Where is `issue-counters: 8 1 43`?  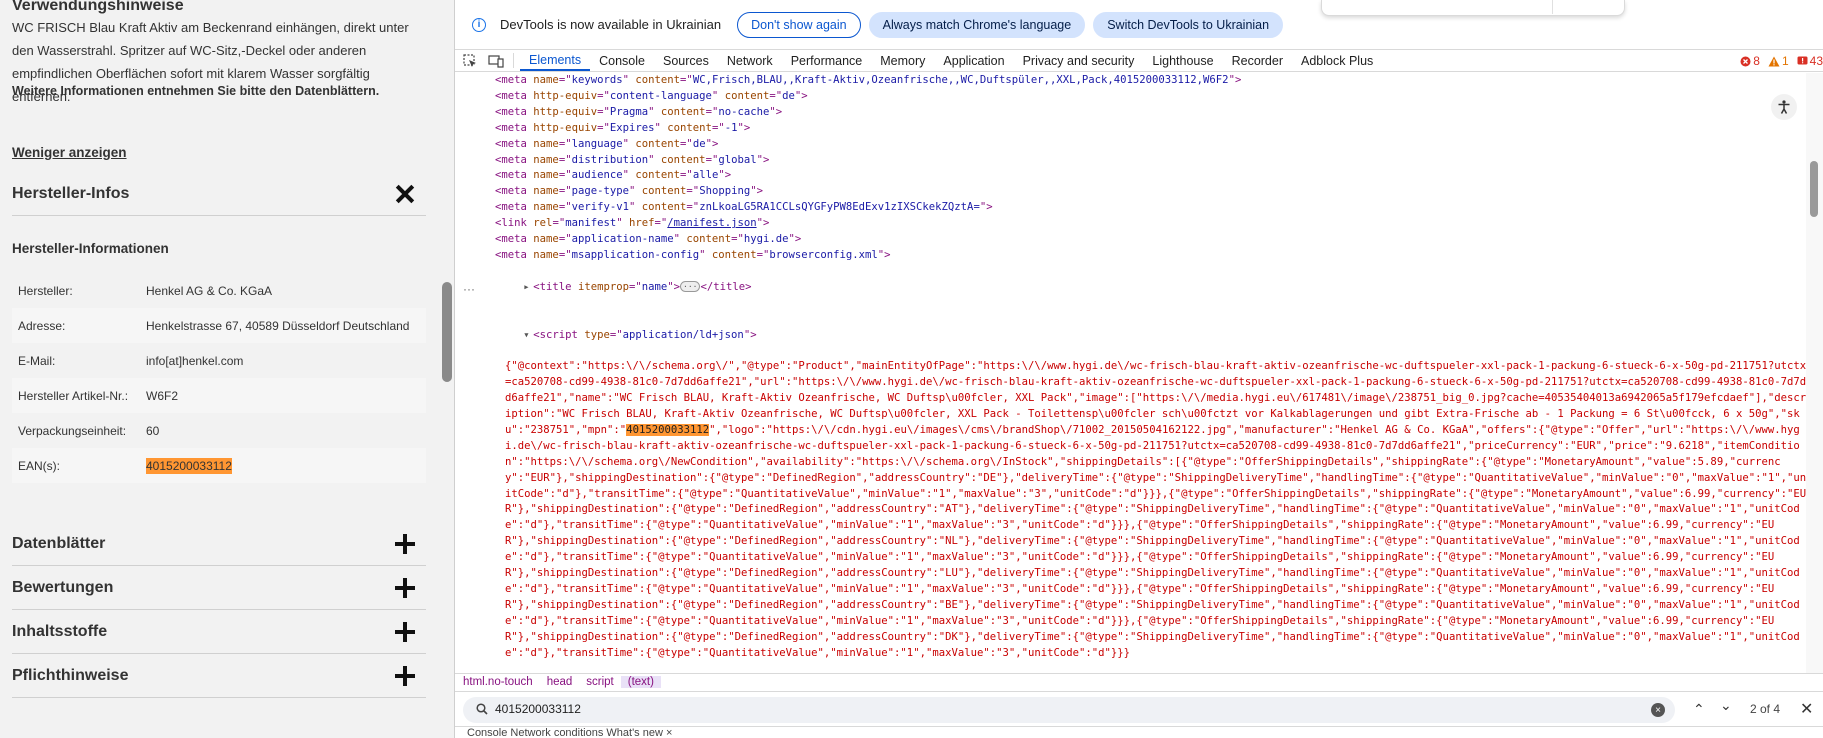 issue-counters: 8 1 43 is located at coordinates (1781, 61).